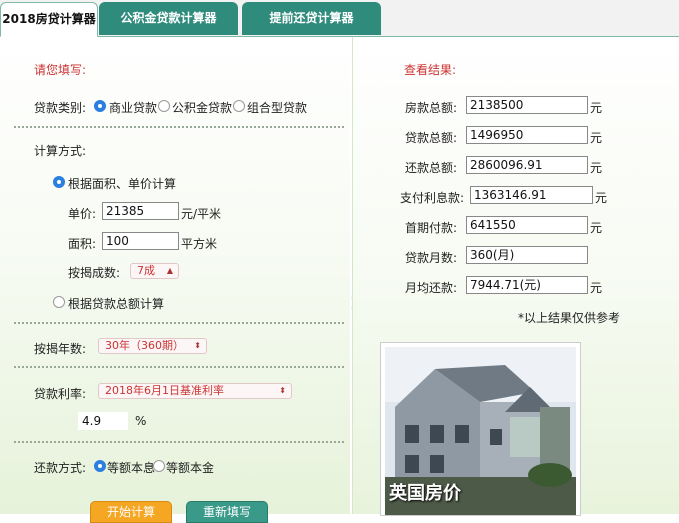  What do you see at coordinates (49, 19) in the screenshot?
I see `tab-mortgage-calculator: 2018房贷计算器` at bounding box center [49, 19].